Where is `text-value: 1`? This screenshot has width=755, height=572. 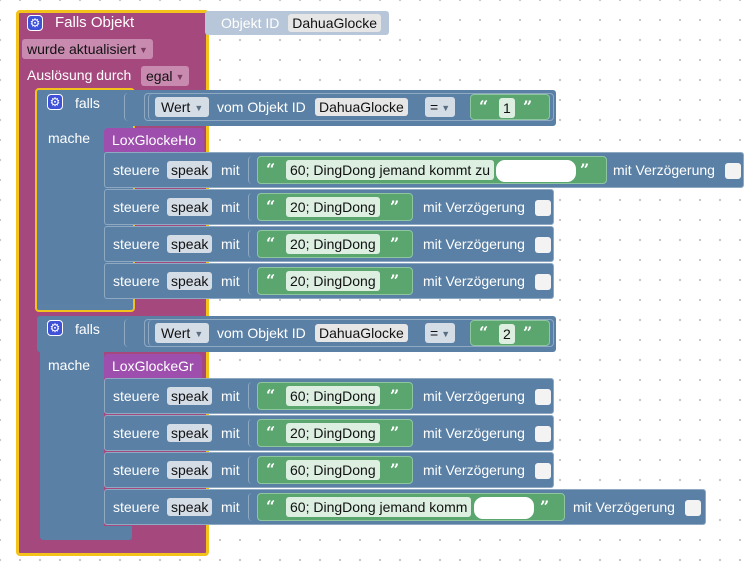 text-value: 1 is located at coordinates (507, 108).